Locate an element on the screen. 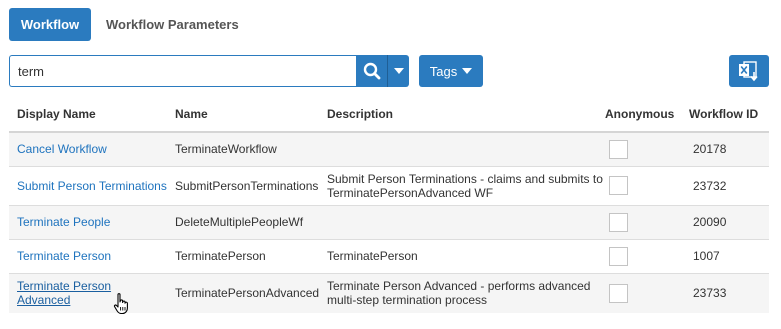  display-name-link: Terminate Person is located at coordinates (64, 256).